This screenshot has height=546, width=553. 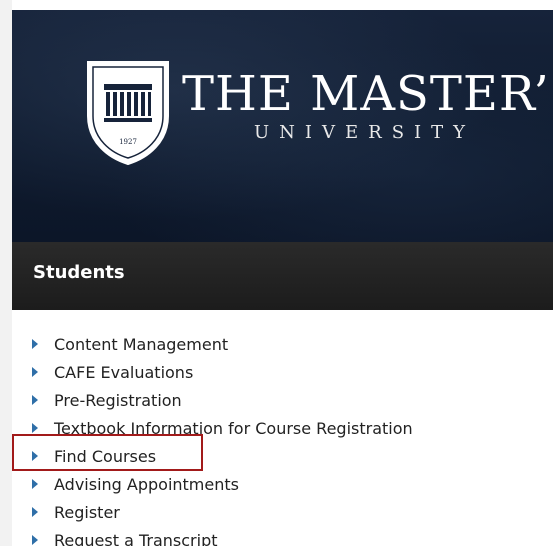 I want to click on nav-item-content-management: Content Management, so click(x=221, y=344).